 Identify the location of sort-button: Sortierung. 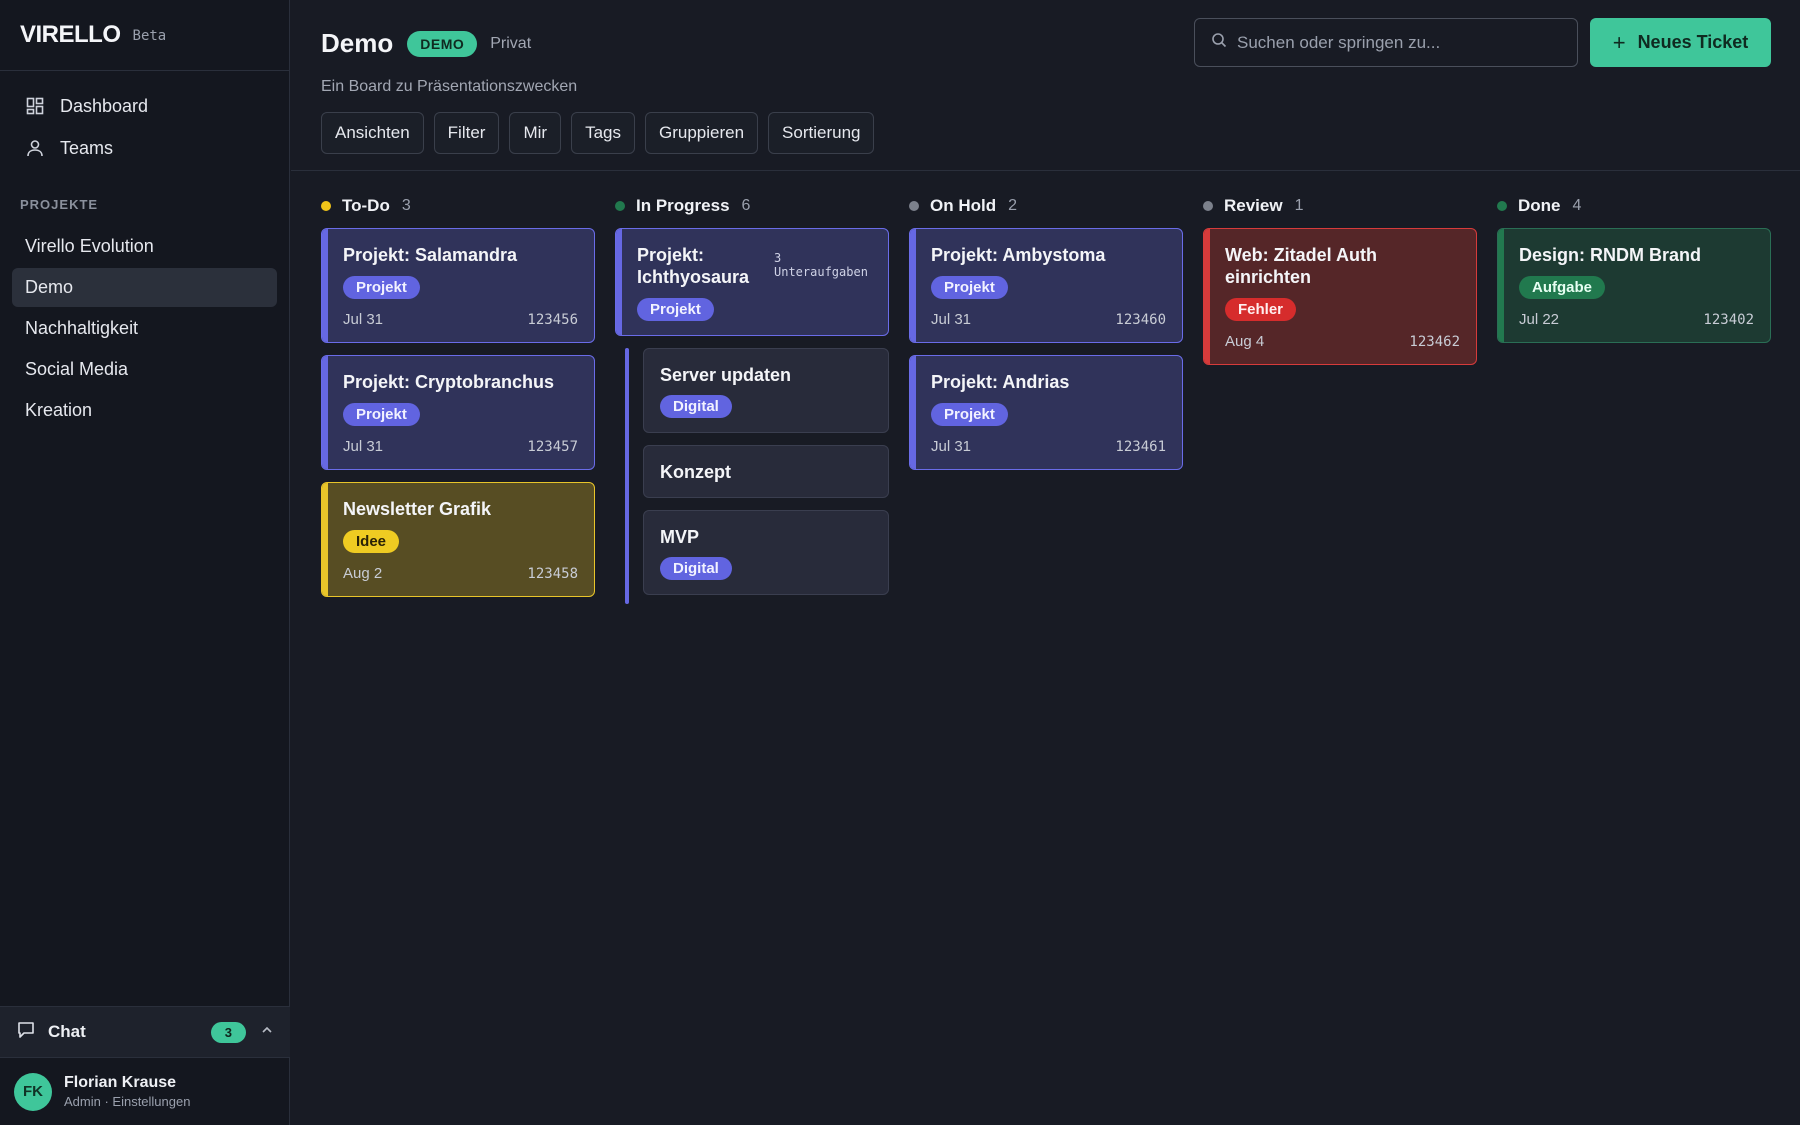
(821, 133).